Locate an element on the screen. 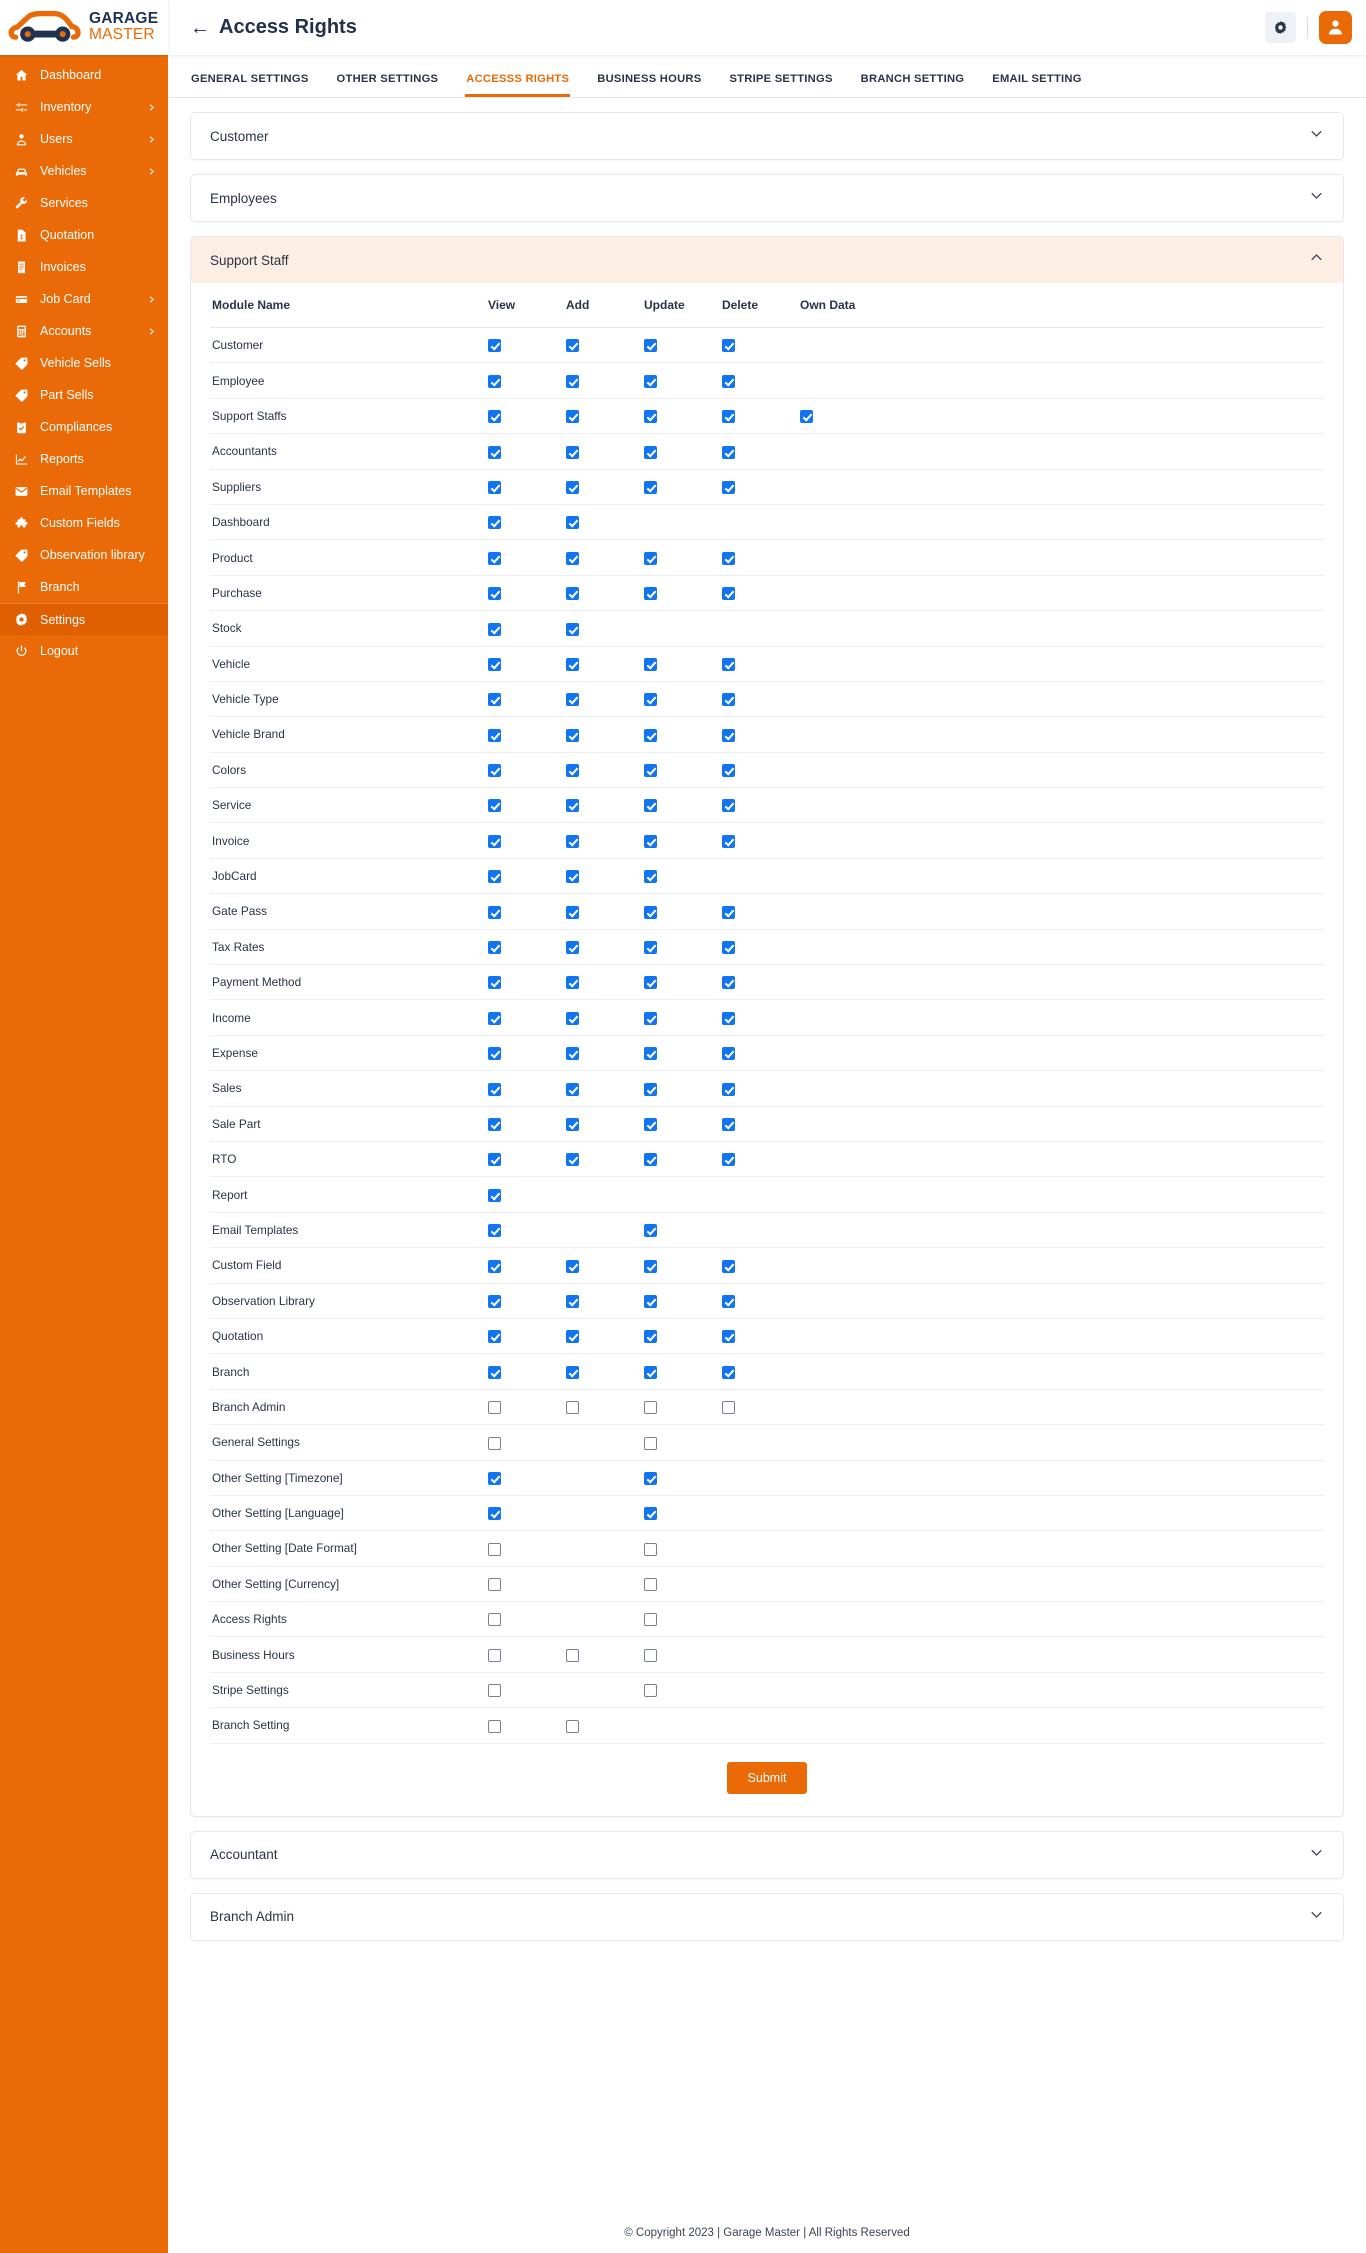 This screenshot has width=1366, height=2253. sidebar-item-logout: Logout is located at coordinates (84, 651).